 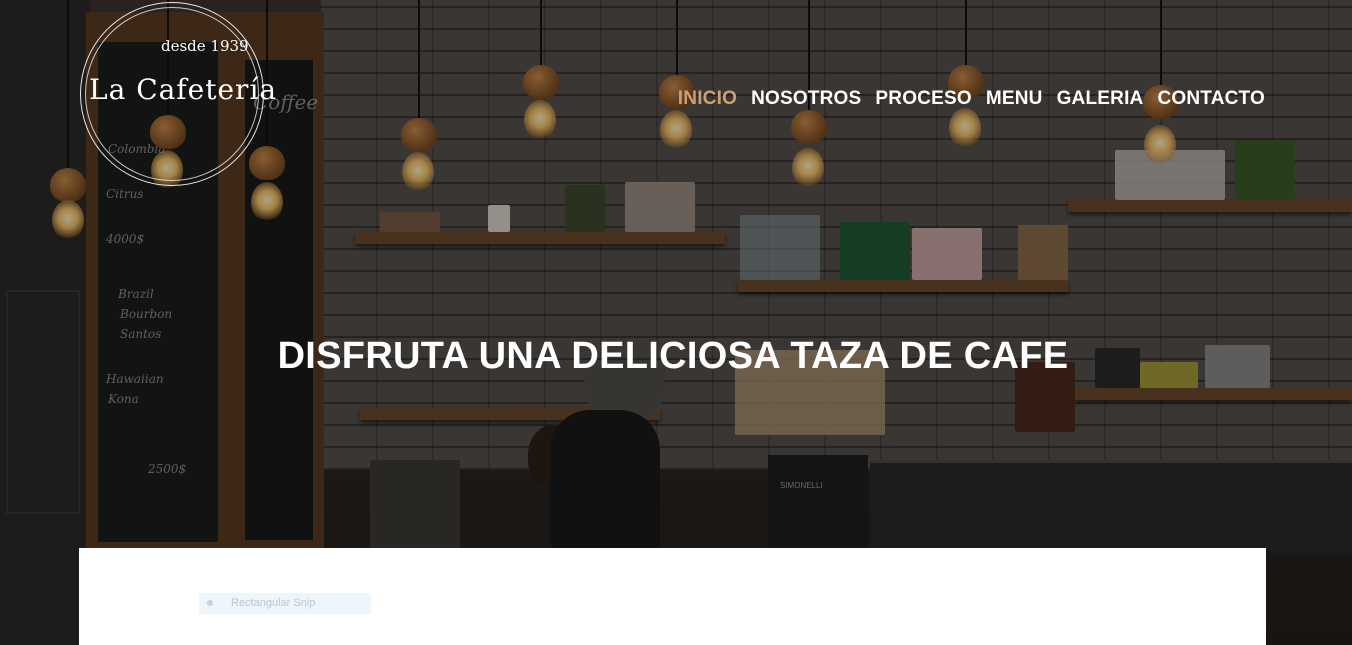 I want to click on snip-tooltip: Rectangular Snip, so click(x=285, y=603).